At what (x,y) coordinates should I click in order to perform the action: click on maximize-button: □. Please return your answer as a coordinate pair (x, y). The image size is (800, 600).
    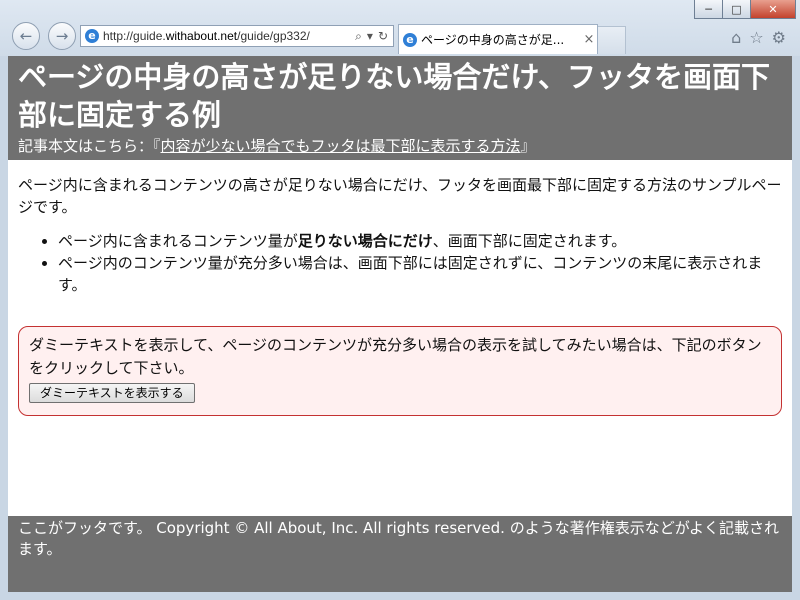
    Looking at the image, I should click on (737, 9).